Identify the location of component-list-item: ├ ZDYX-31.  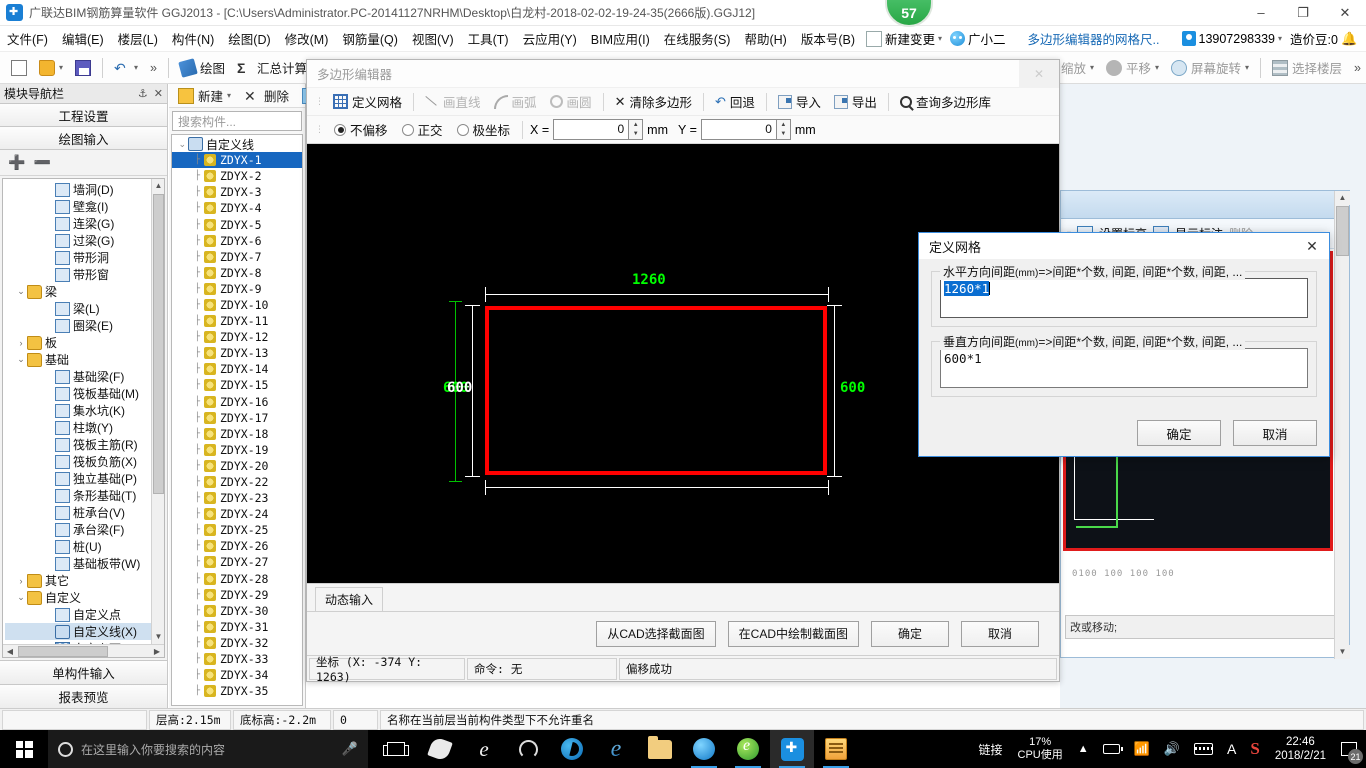
(237, 627).